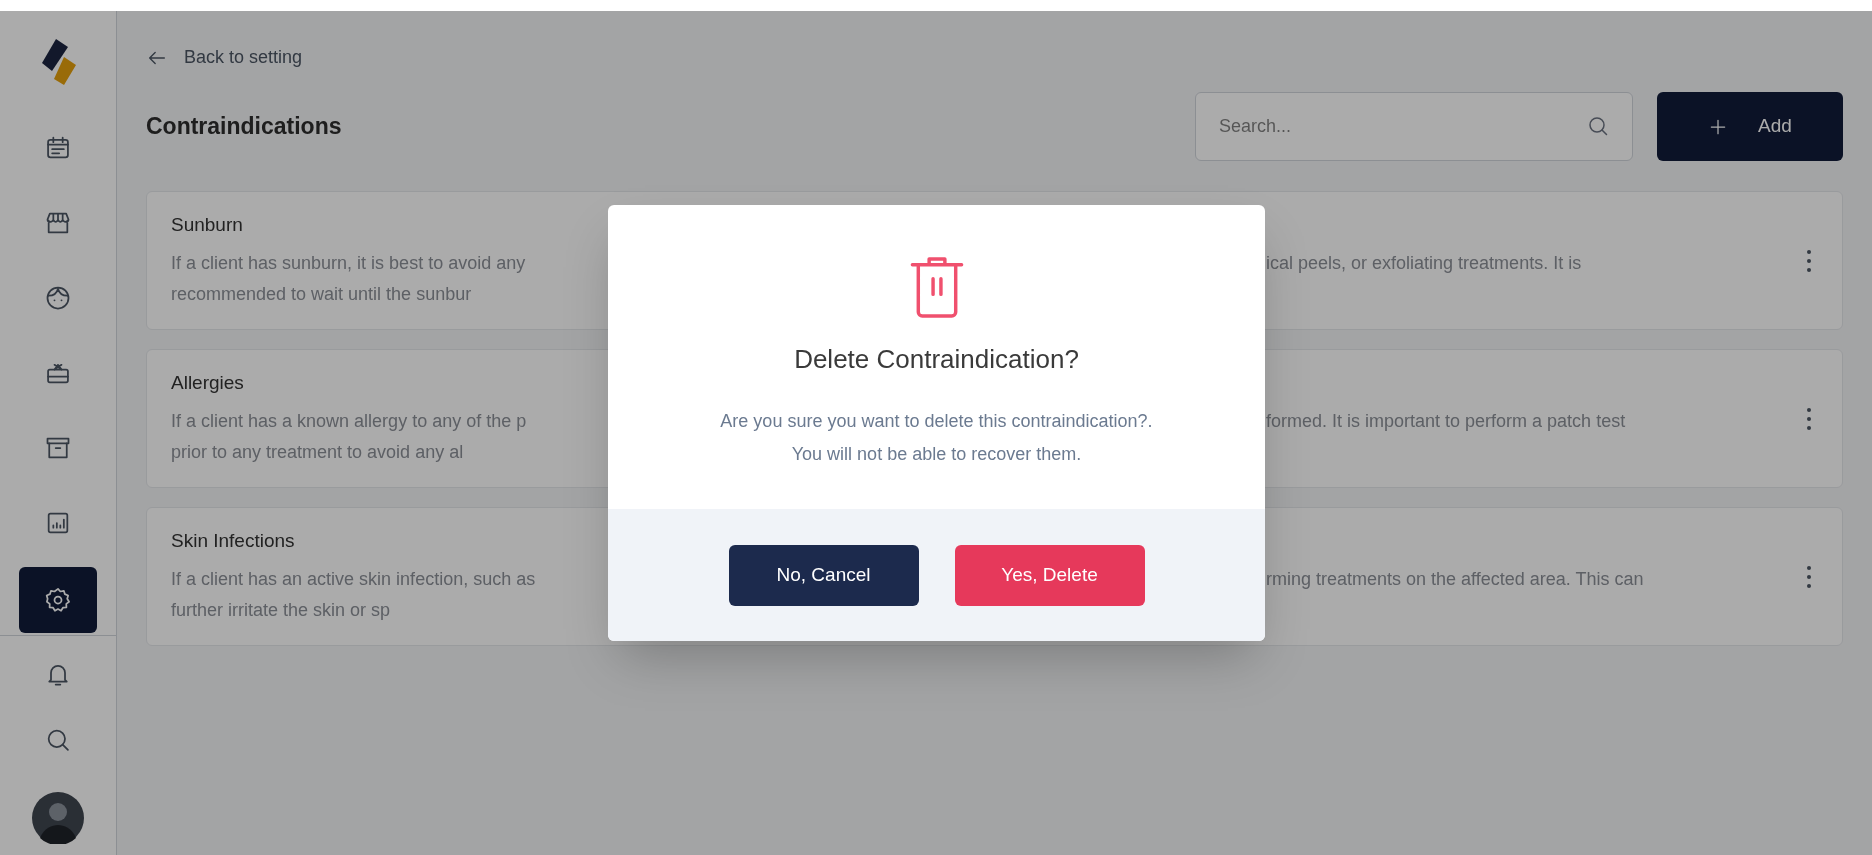  I want to click on card-description: prior to any treatment to avoid any al, so click(317, 451).